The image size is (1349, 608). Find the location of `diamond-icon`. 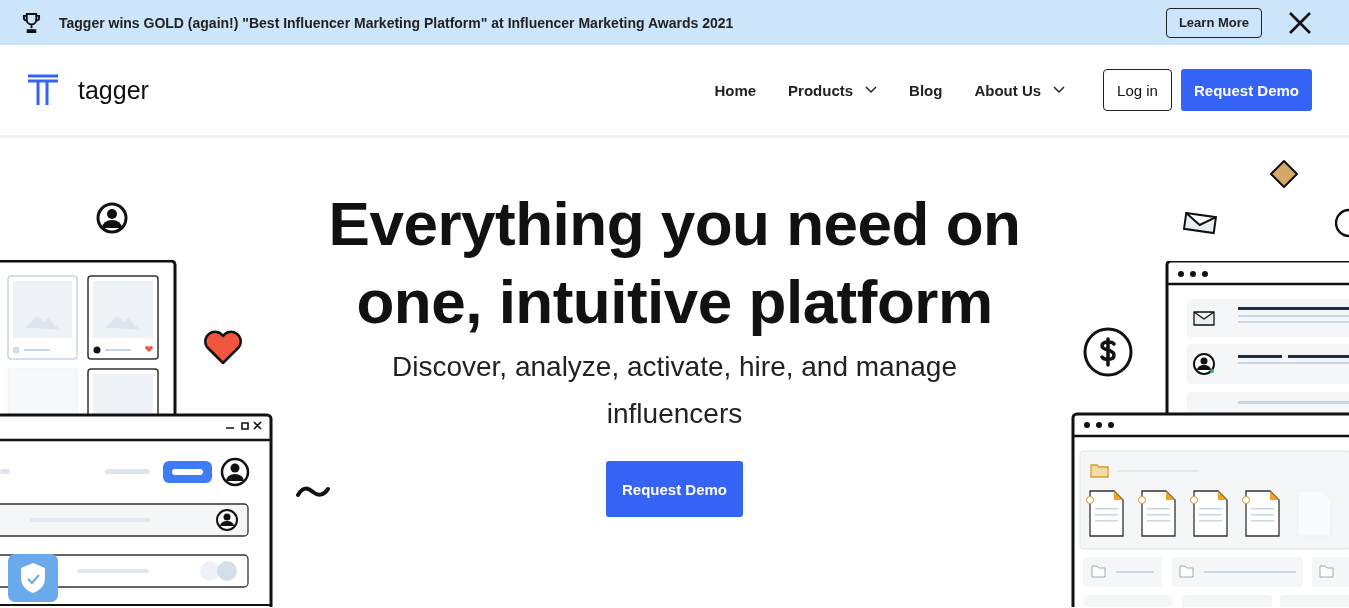

diamond-icon is located at coordinates (1284, 174).